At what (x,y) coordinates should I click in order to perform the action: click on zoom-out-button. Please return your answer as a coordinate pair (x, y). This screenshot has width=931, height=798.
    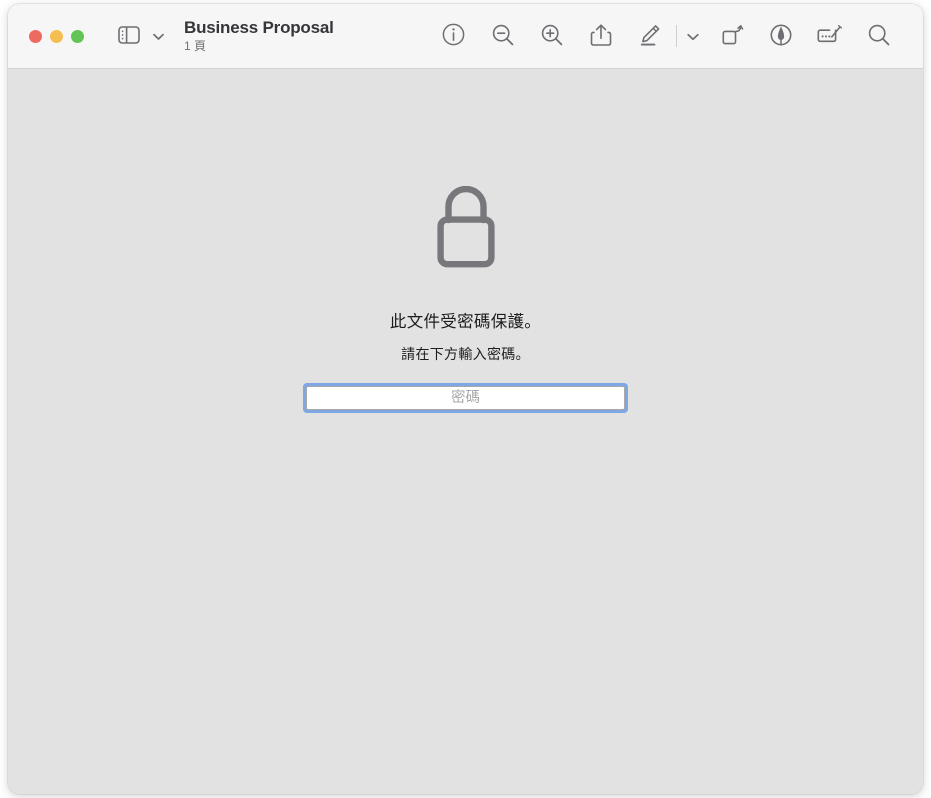
    Looking at the image, I should click on (502, 36).